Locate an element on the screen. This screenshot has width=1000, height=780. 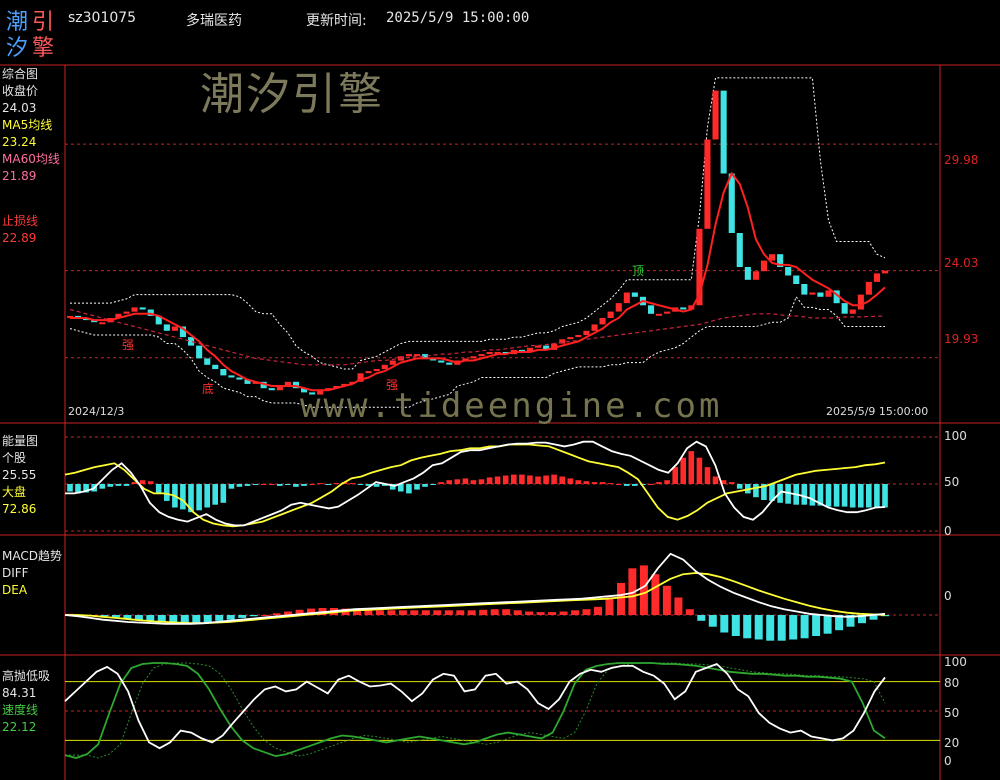
energy-tick-100: 100 is located at coordinates (955, 436).